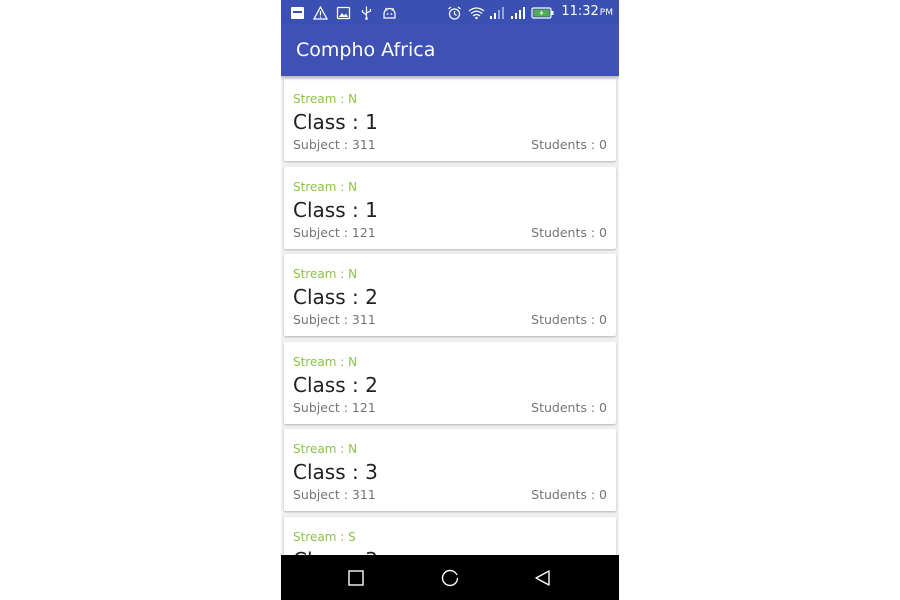  I want to click on android-debug-icon, so click(389, 12).